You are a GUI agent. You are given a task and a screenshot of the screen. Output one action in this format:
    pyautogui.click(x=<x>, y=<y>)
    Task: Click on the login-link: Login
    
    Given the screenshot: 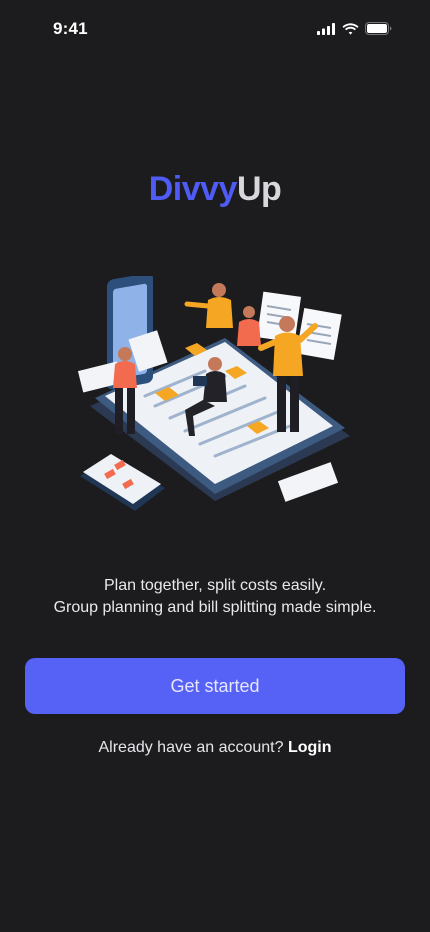 What is the action you would take?
    pyautogui.click(x=310, y=747)
    